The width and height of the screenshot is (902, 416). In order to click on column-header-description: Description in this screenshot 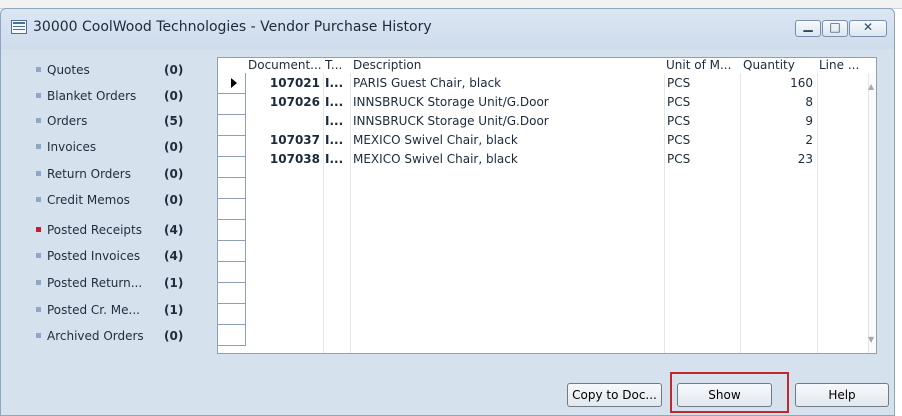, I will do `click(443, 65)`.